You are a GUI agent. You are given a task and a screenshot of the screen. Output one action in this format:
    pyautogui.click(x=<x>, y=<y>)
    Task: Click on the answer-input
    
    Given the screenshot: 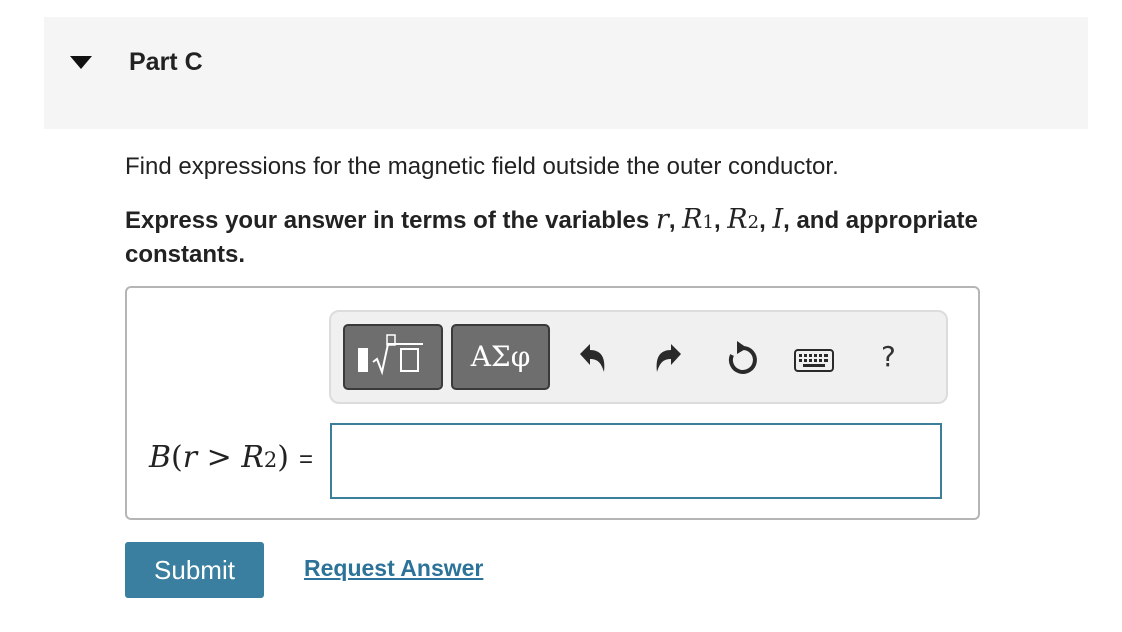 What is the action you would take?
    pyautogui.click(x=636, y=461)
    